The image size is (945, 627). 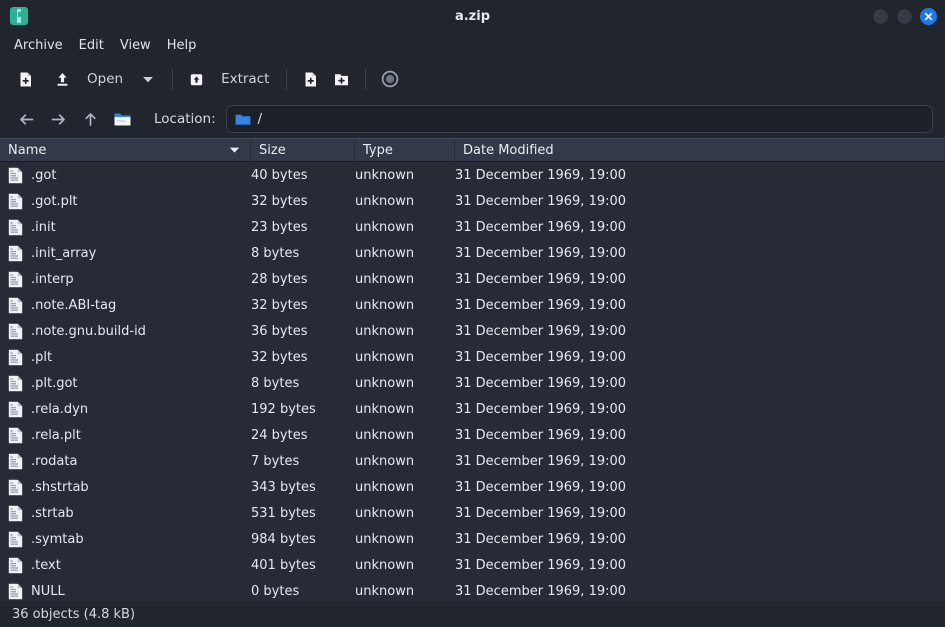 I want to click on add-folder-button, so click(x=341, y=79).